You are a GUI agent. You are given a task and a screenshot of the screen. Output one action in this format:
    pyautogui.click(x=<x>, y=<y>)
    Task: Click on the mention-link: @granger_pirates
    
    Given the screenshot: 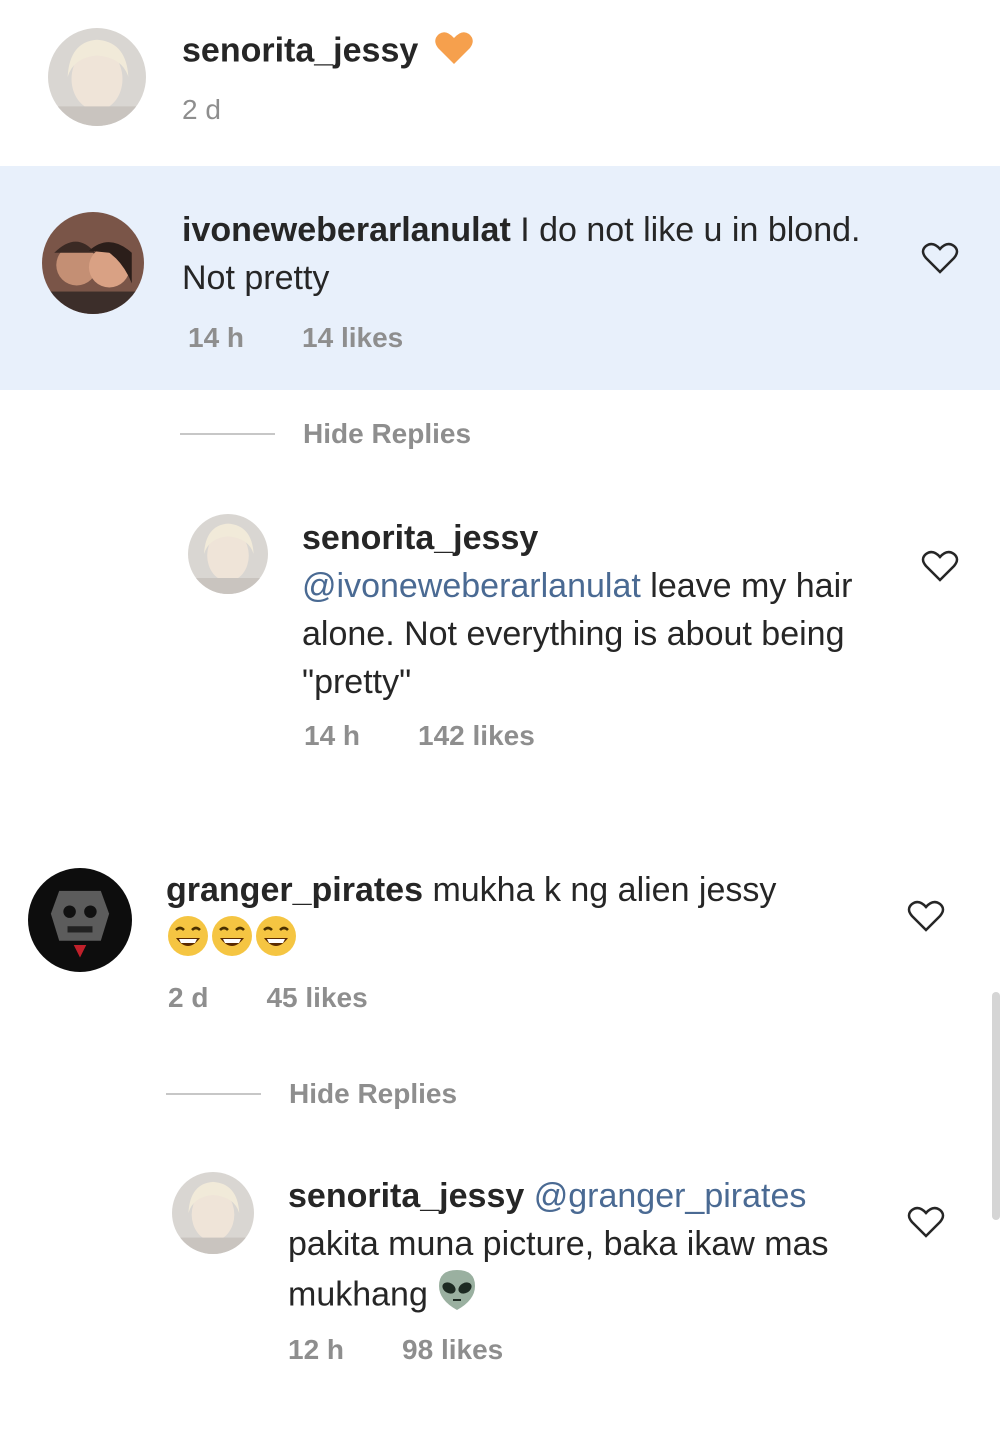 What is the action you would take?
    pyautogui.click(x=670, y=1196)
    